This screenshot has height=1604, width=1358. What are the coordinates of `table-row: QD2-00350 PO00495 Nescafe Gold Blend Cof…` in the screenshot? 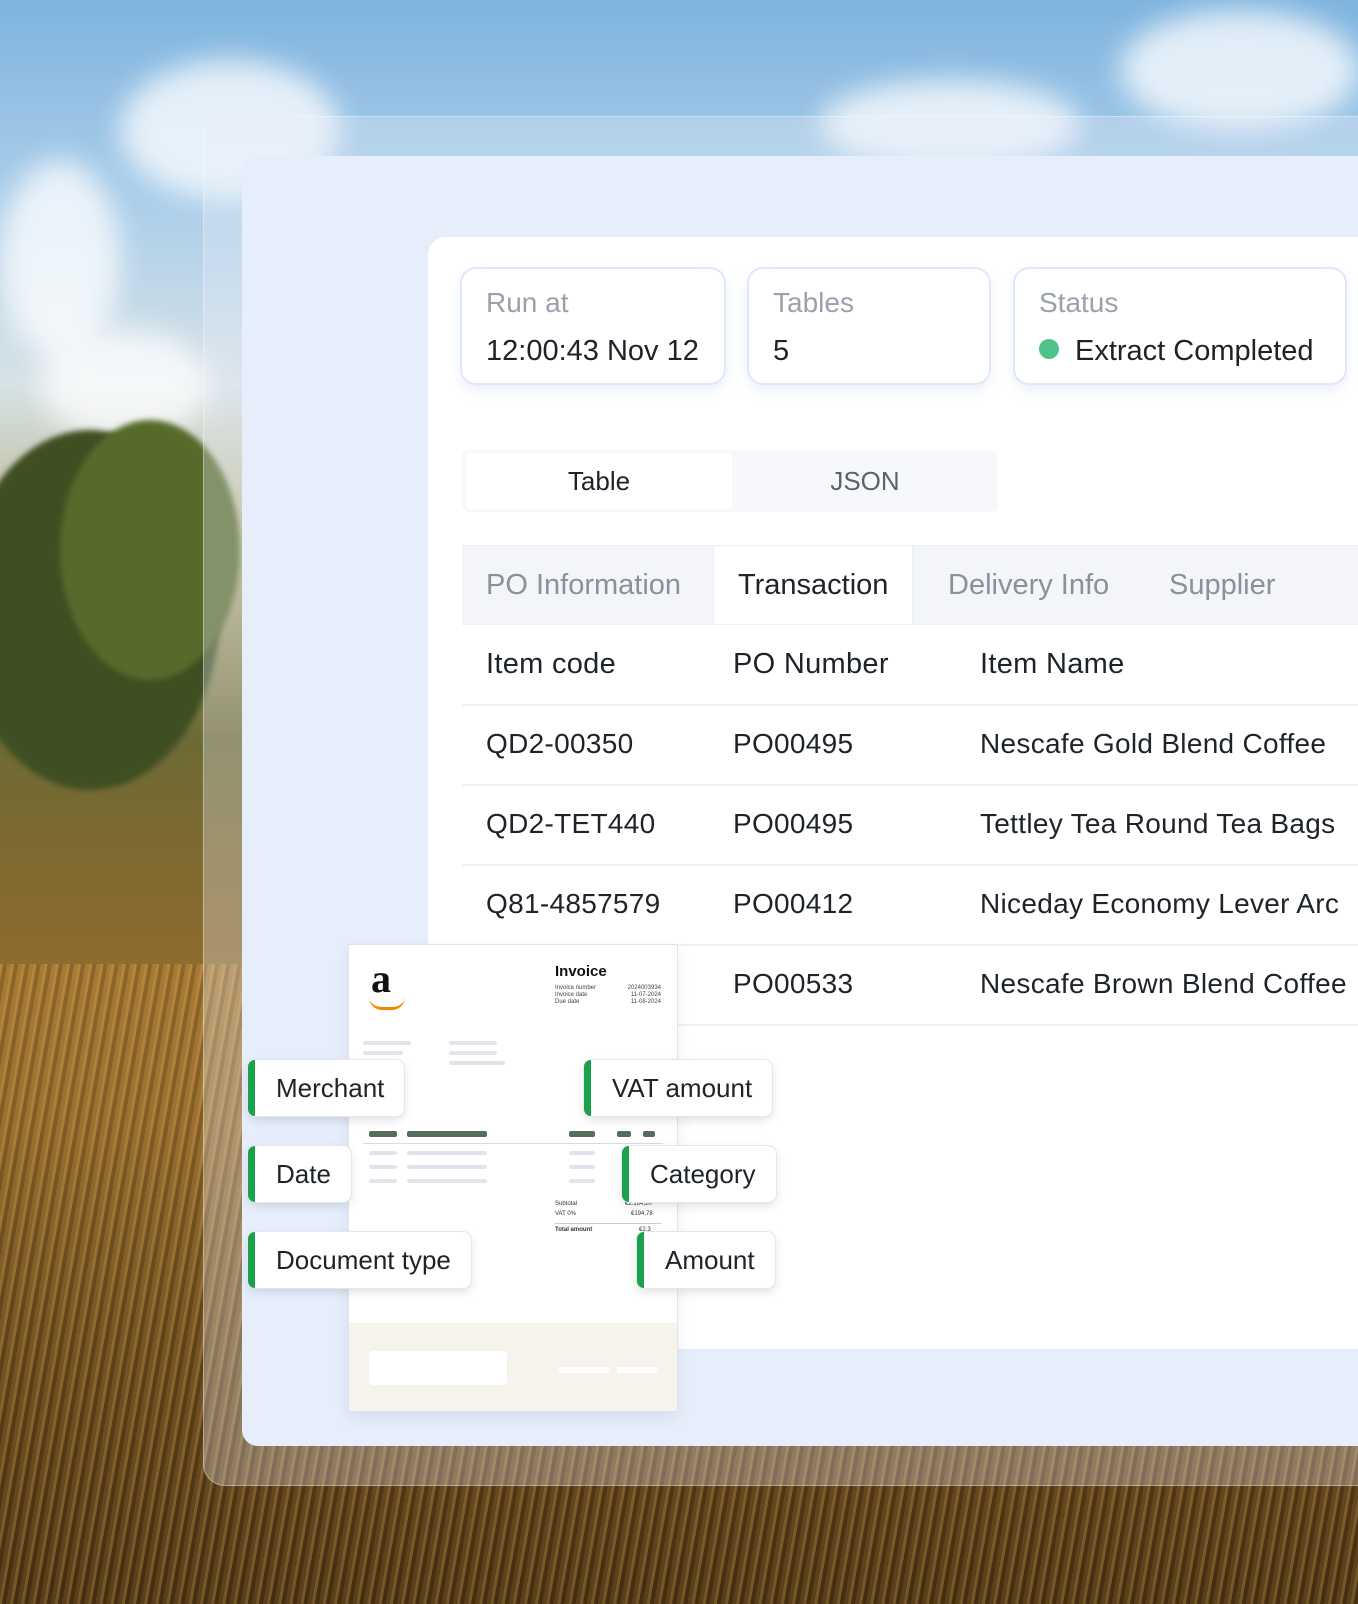 It's located at (910, 745).